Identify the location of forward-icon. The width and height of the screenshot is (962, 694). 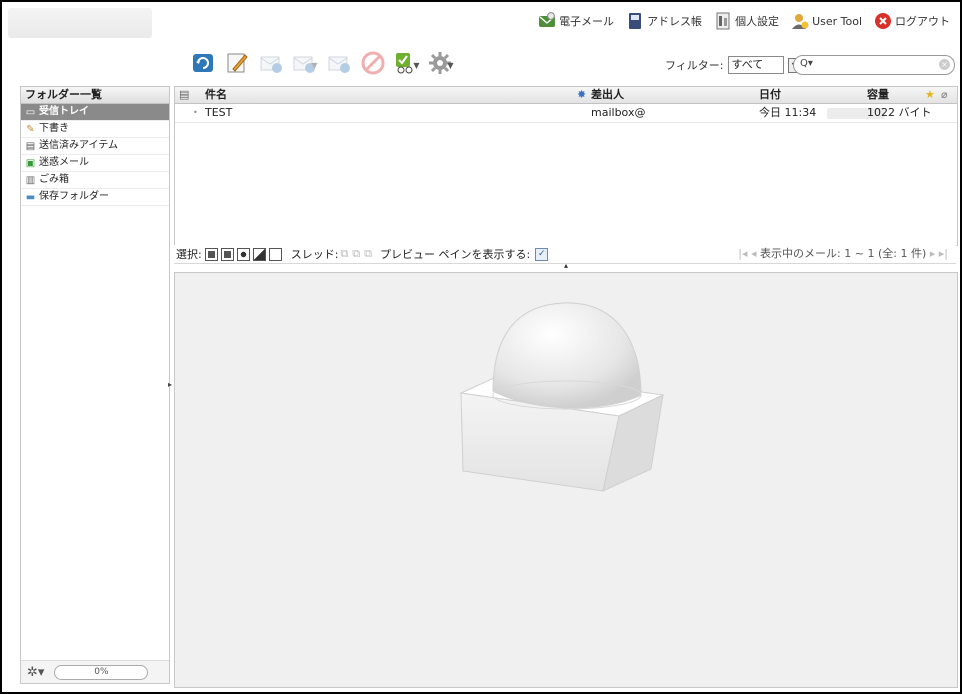
(339, 65).